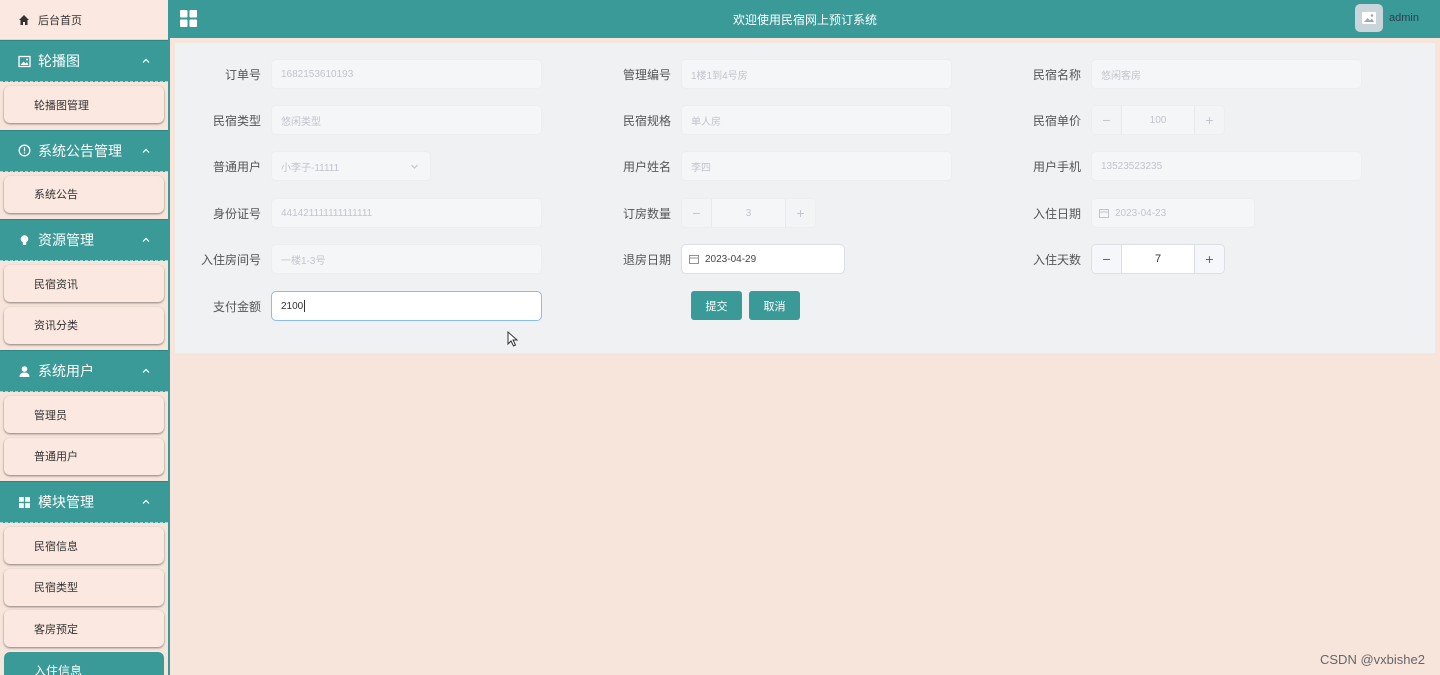 This screenshot has height=675, width=1440. What do you see at coordinates (816, 120) in the screenshot?
I see `homestay-spec-input: 单人房` at bounding box center [816, 120].